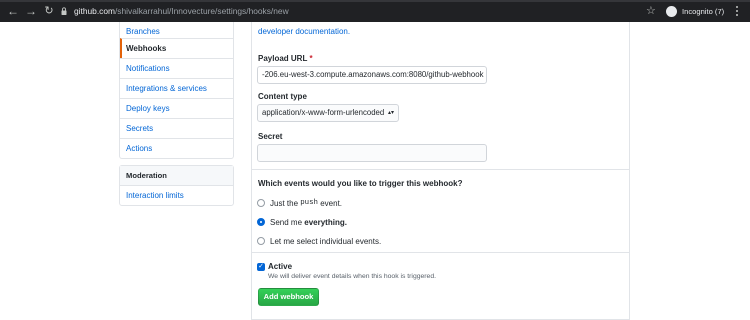 Image resolution: width=750 pixels, height=320 pixels. Describe the element at coordinates (261, 241) in the screenshot. I see `radio-individual` at that location.